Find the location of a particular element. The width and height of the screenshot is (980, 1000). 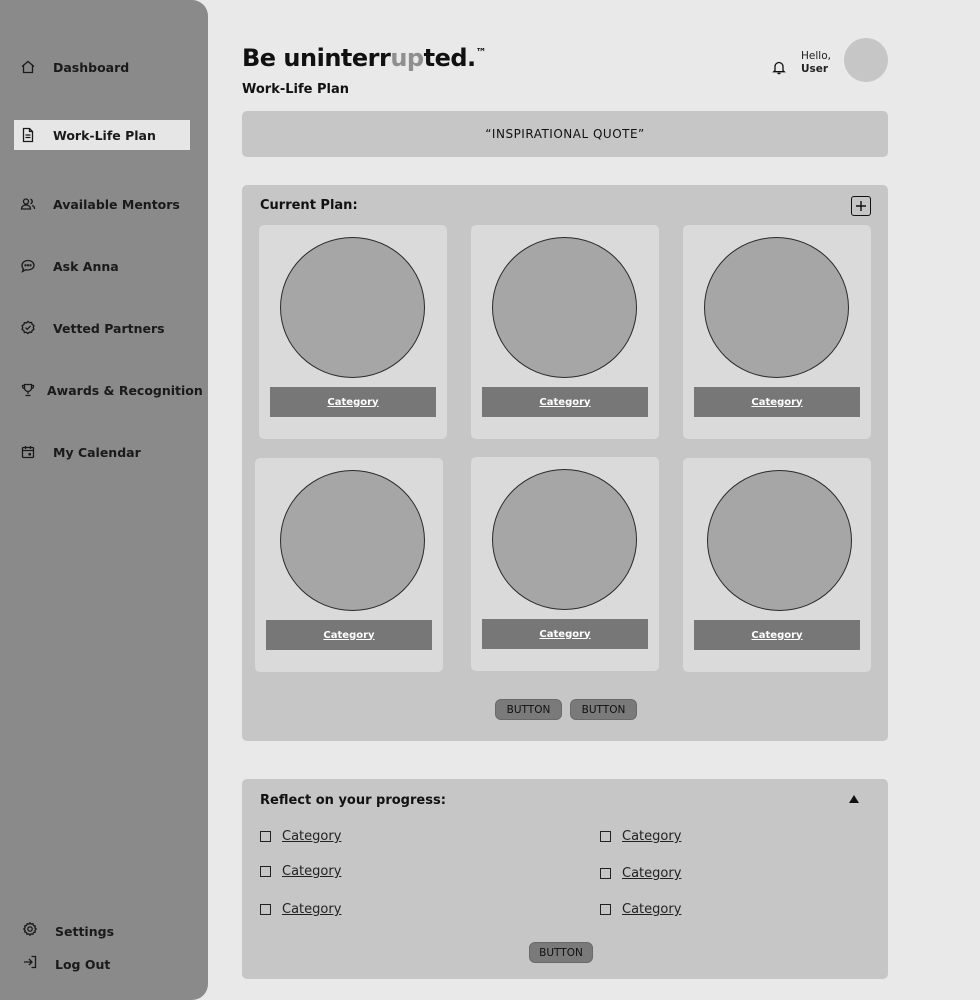

sidebar-item-label: Ask Anna is located at coordinates (86, 266).